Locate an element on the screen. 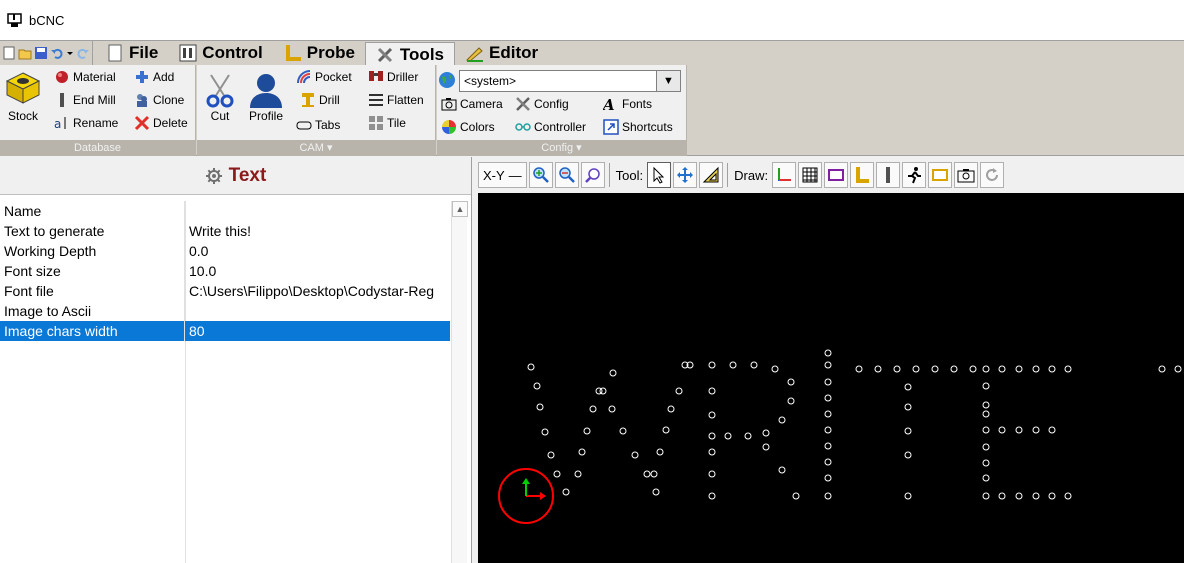  property-value: 80 is located at coordinates (317, 331).